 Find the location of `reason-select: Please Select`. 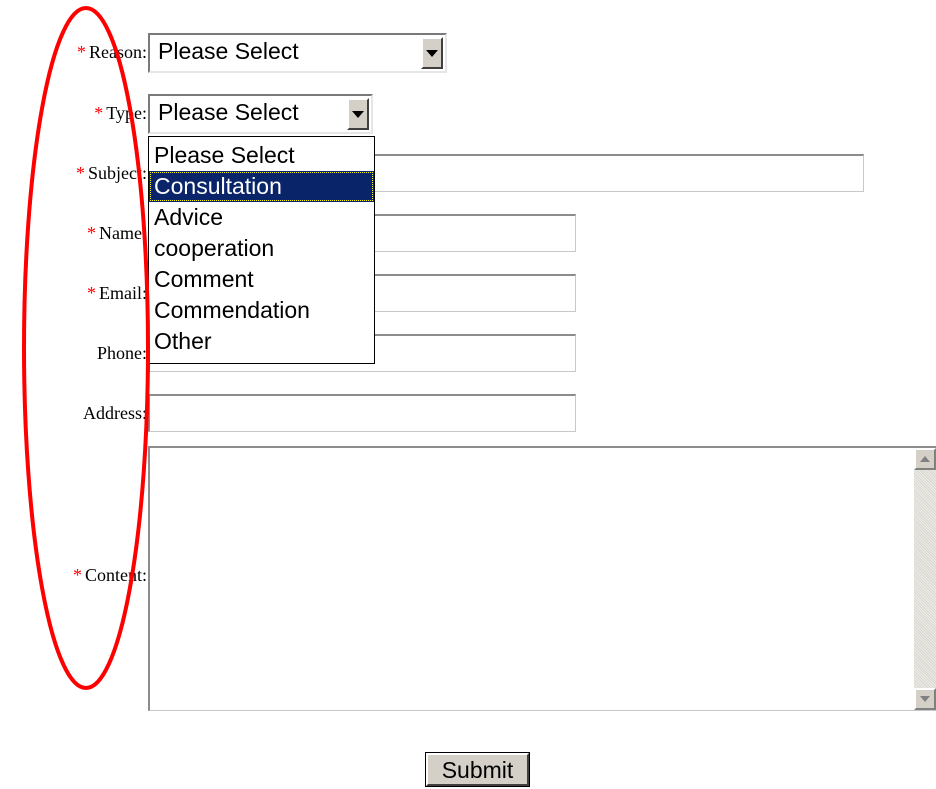

reason-select: Please Select is located at coordinates (297, 53).